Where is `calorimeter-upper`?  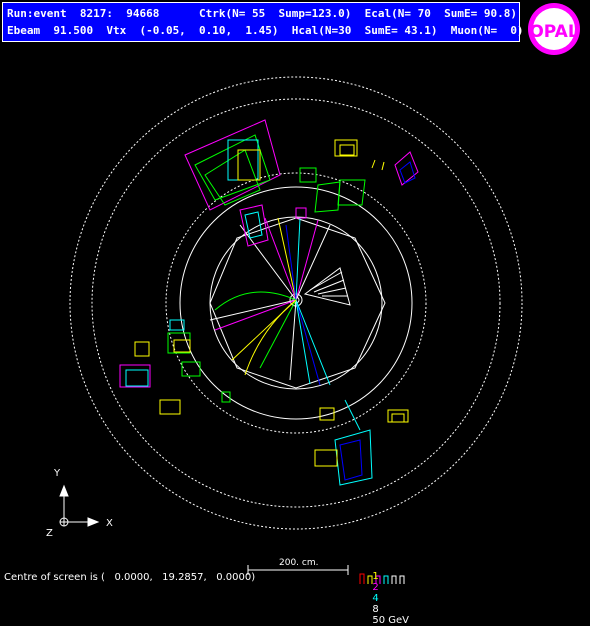
calorimeter-upper is located at coordinates (301, 183).